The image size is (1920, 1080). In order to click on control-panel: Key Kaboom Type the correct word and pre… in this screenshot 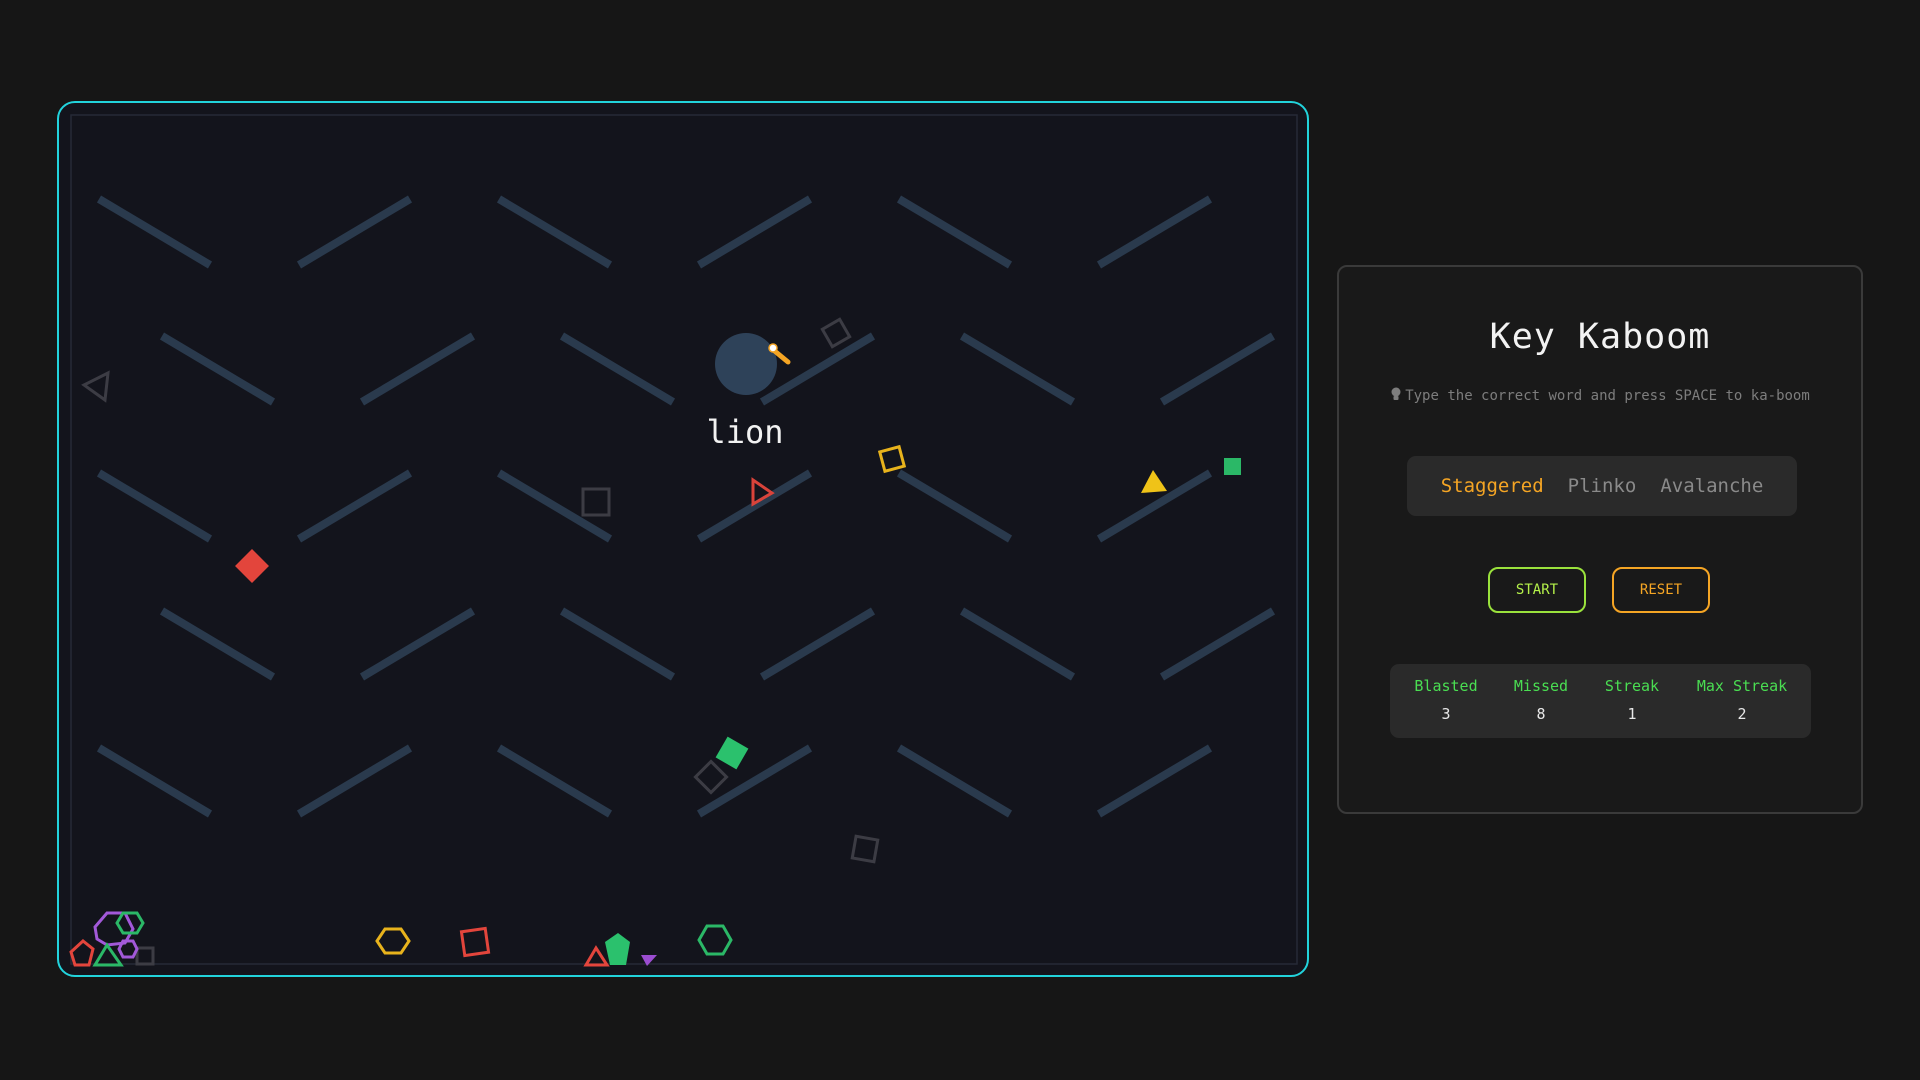, I will do `click(1600, 539)`.